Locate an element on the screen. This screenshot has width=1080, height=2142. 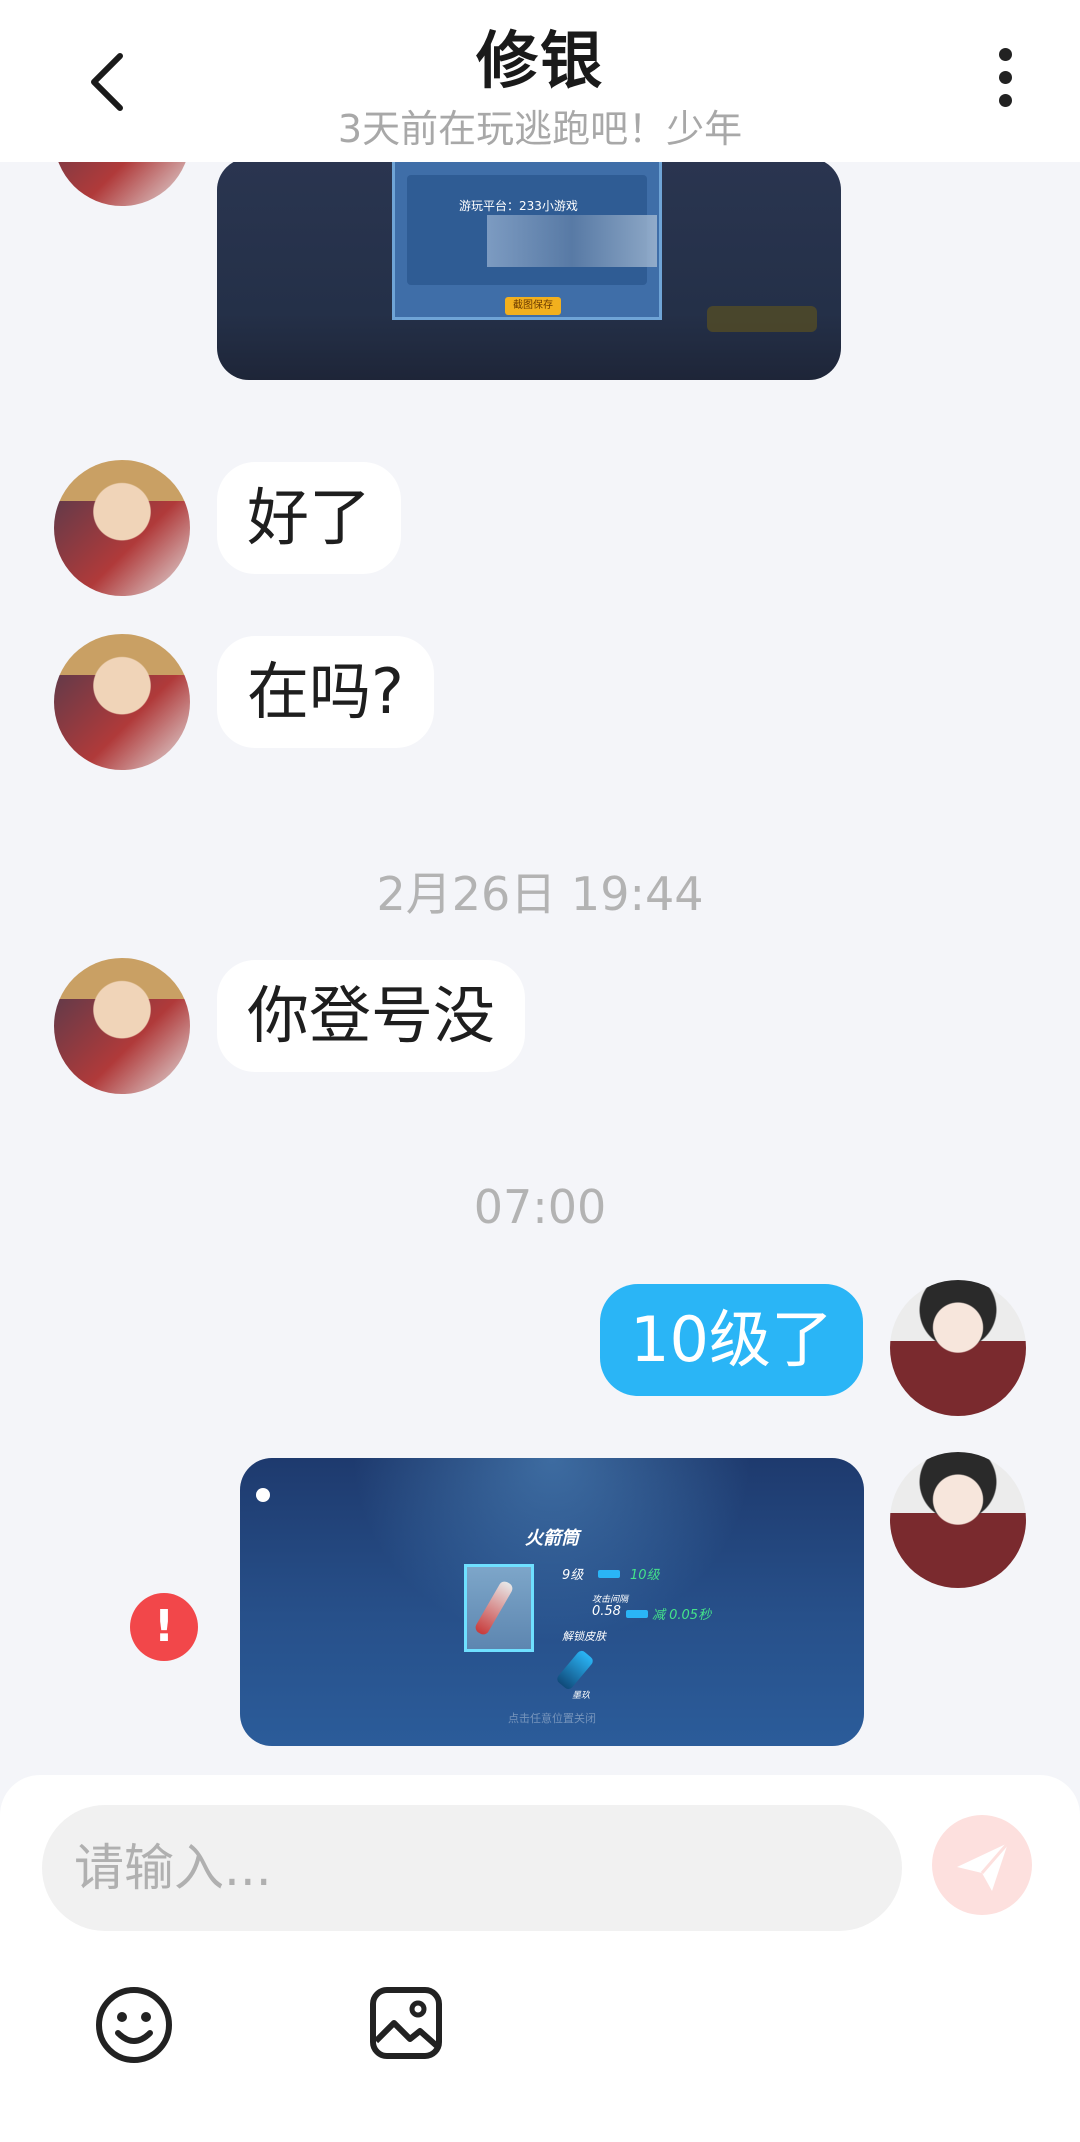
rocket-icon is located at coordinates (494, 1608).